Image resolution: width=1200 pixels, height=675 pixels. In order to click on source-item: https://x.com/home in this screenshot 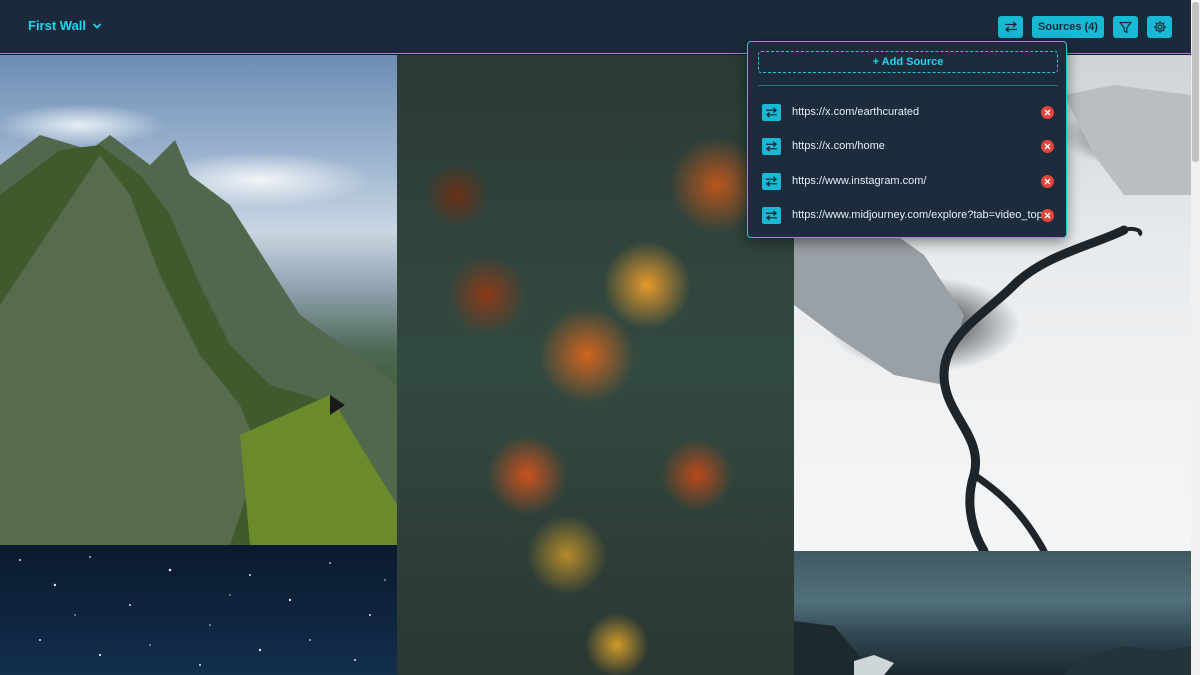, I will do `click(908, 146)`.